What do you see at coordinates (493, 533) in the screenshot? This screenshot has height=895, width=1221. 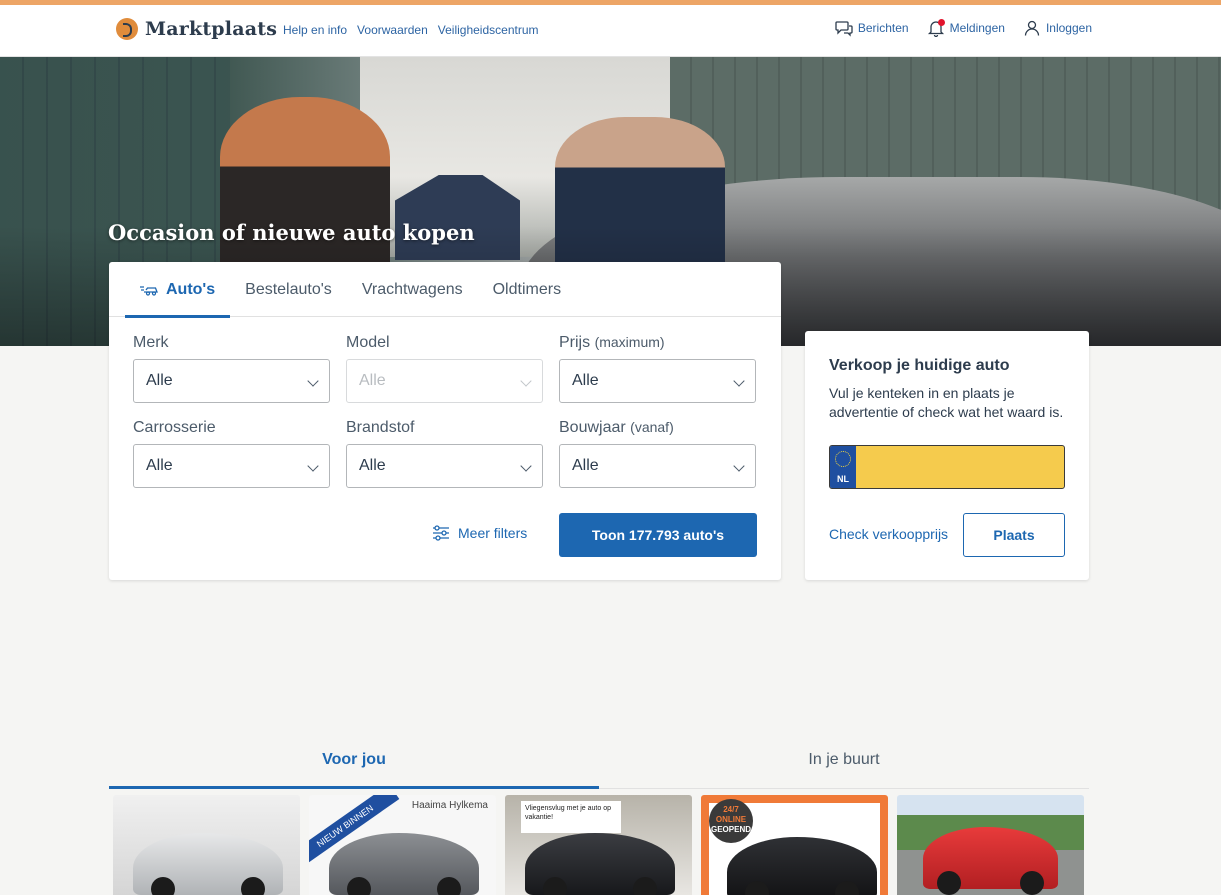 I see `more-filters-label: Meer filters` at bounding box center [493, 533].